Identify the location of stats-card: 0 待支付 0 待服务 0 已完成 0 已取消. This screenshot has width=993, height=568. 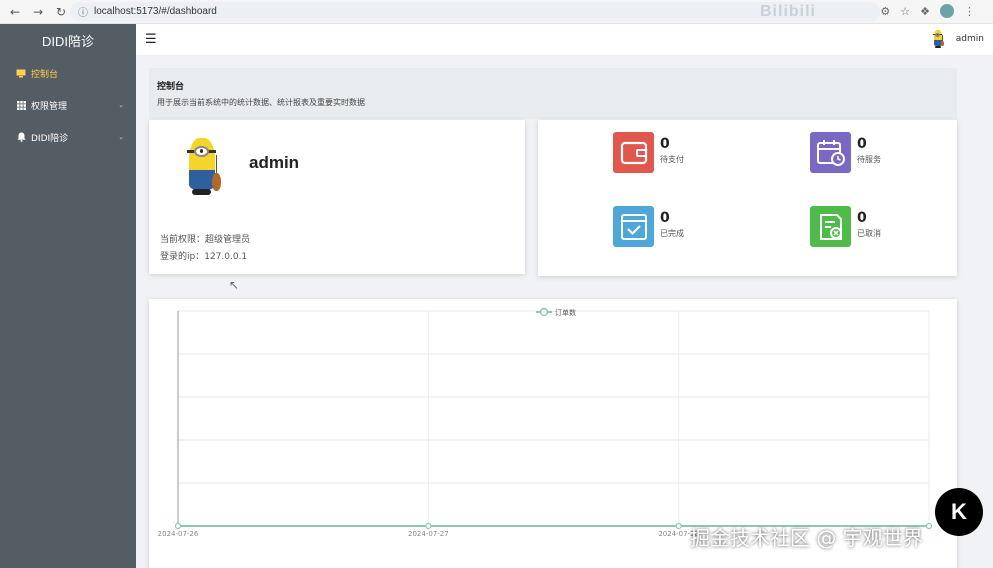
(747, 198).